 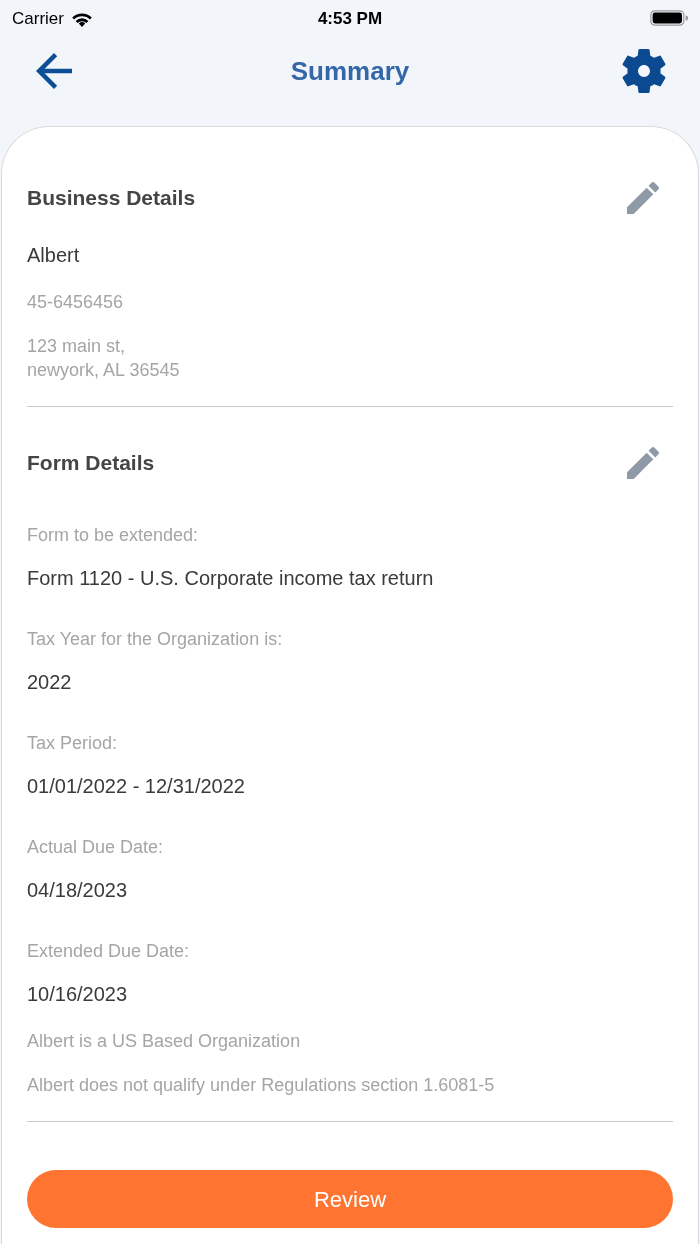 I want to click on field-value: Form 1120 - U.S. Corporate income tax return, so click(x=231, y=578).